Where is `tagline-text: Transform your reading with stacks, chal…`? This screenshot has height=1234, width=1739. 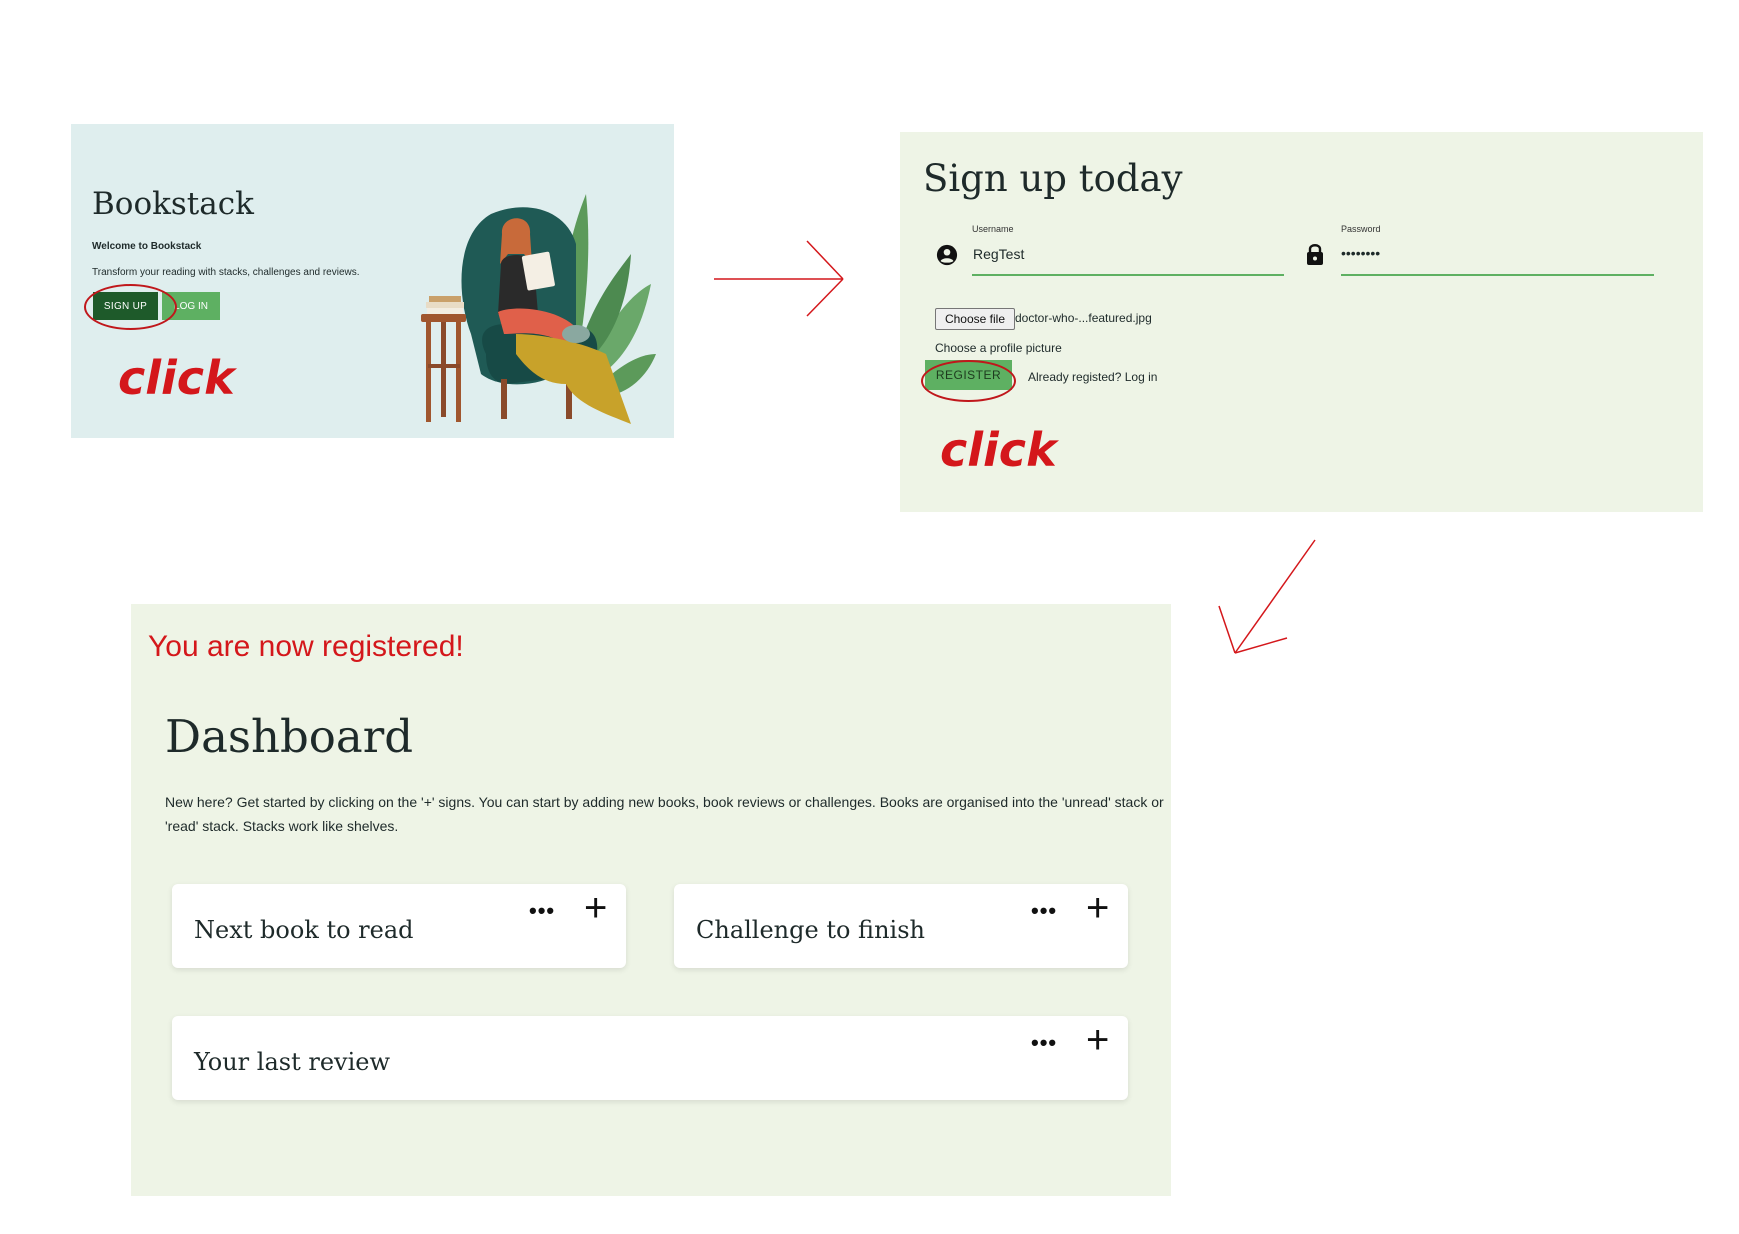
tagline-text: Transform your reading with stacks, chal… is located at coordinates (226, 272).